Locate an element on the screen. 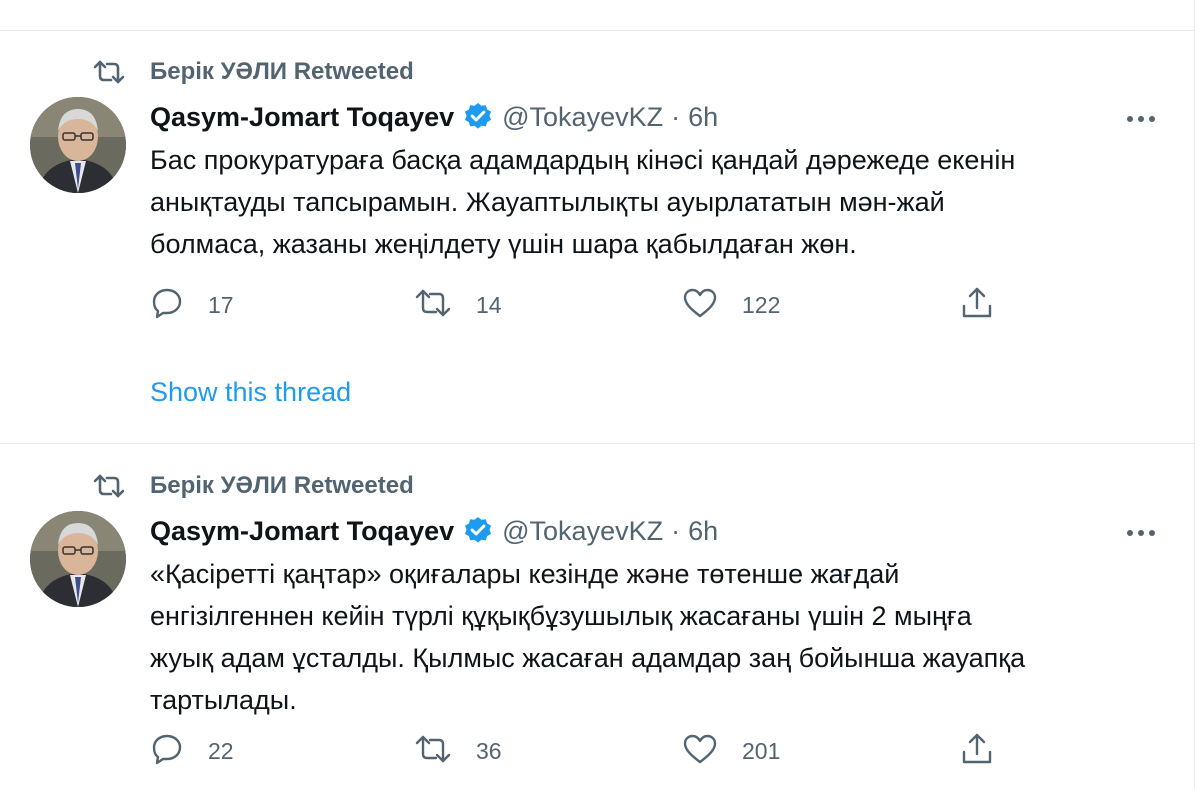 The height and width of the screenshot is (789, 1200). retweet-count: 14 is located at coordinates (489, 304).